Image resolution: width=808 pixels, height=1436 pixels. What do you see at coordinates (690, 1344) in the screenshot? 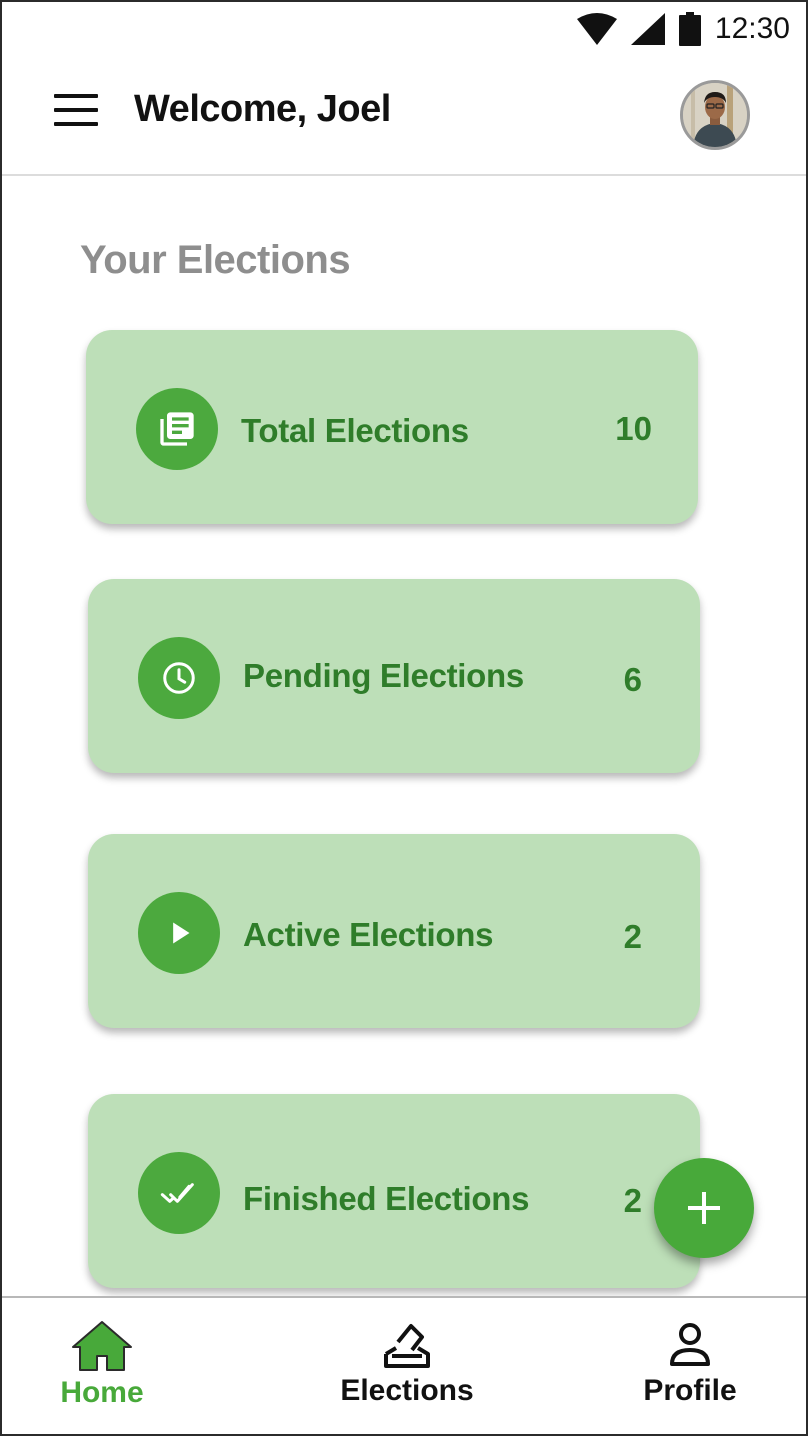
I see `person-icon` at bounding box center [690, 1344].